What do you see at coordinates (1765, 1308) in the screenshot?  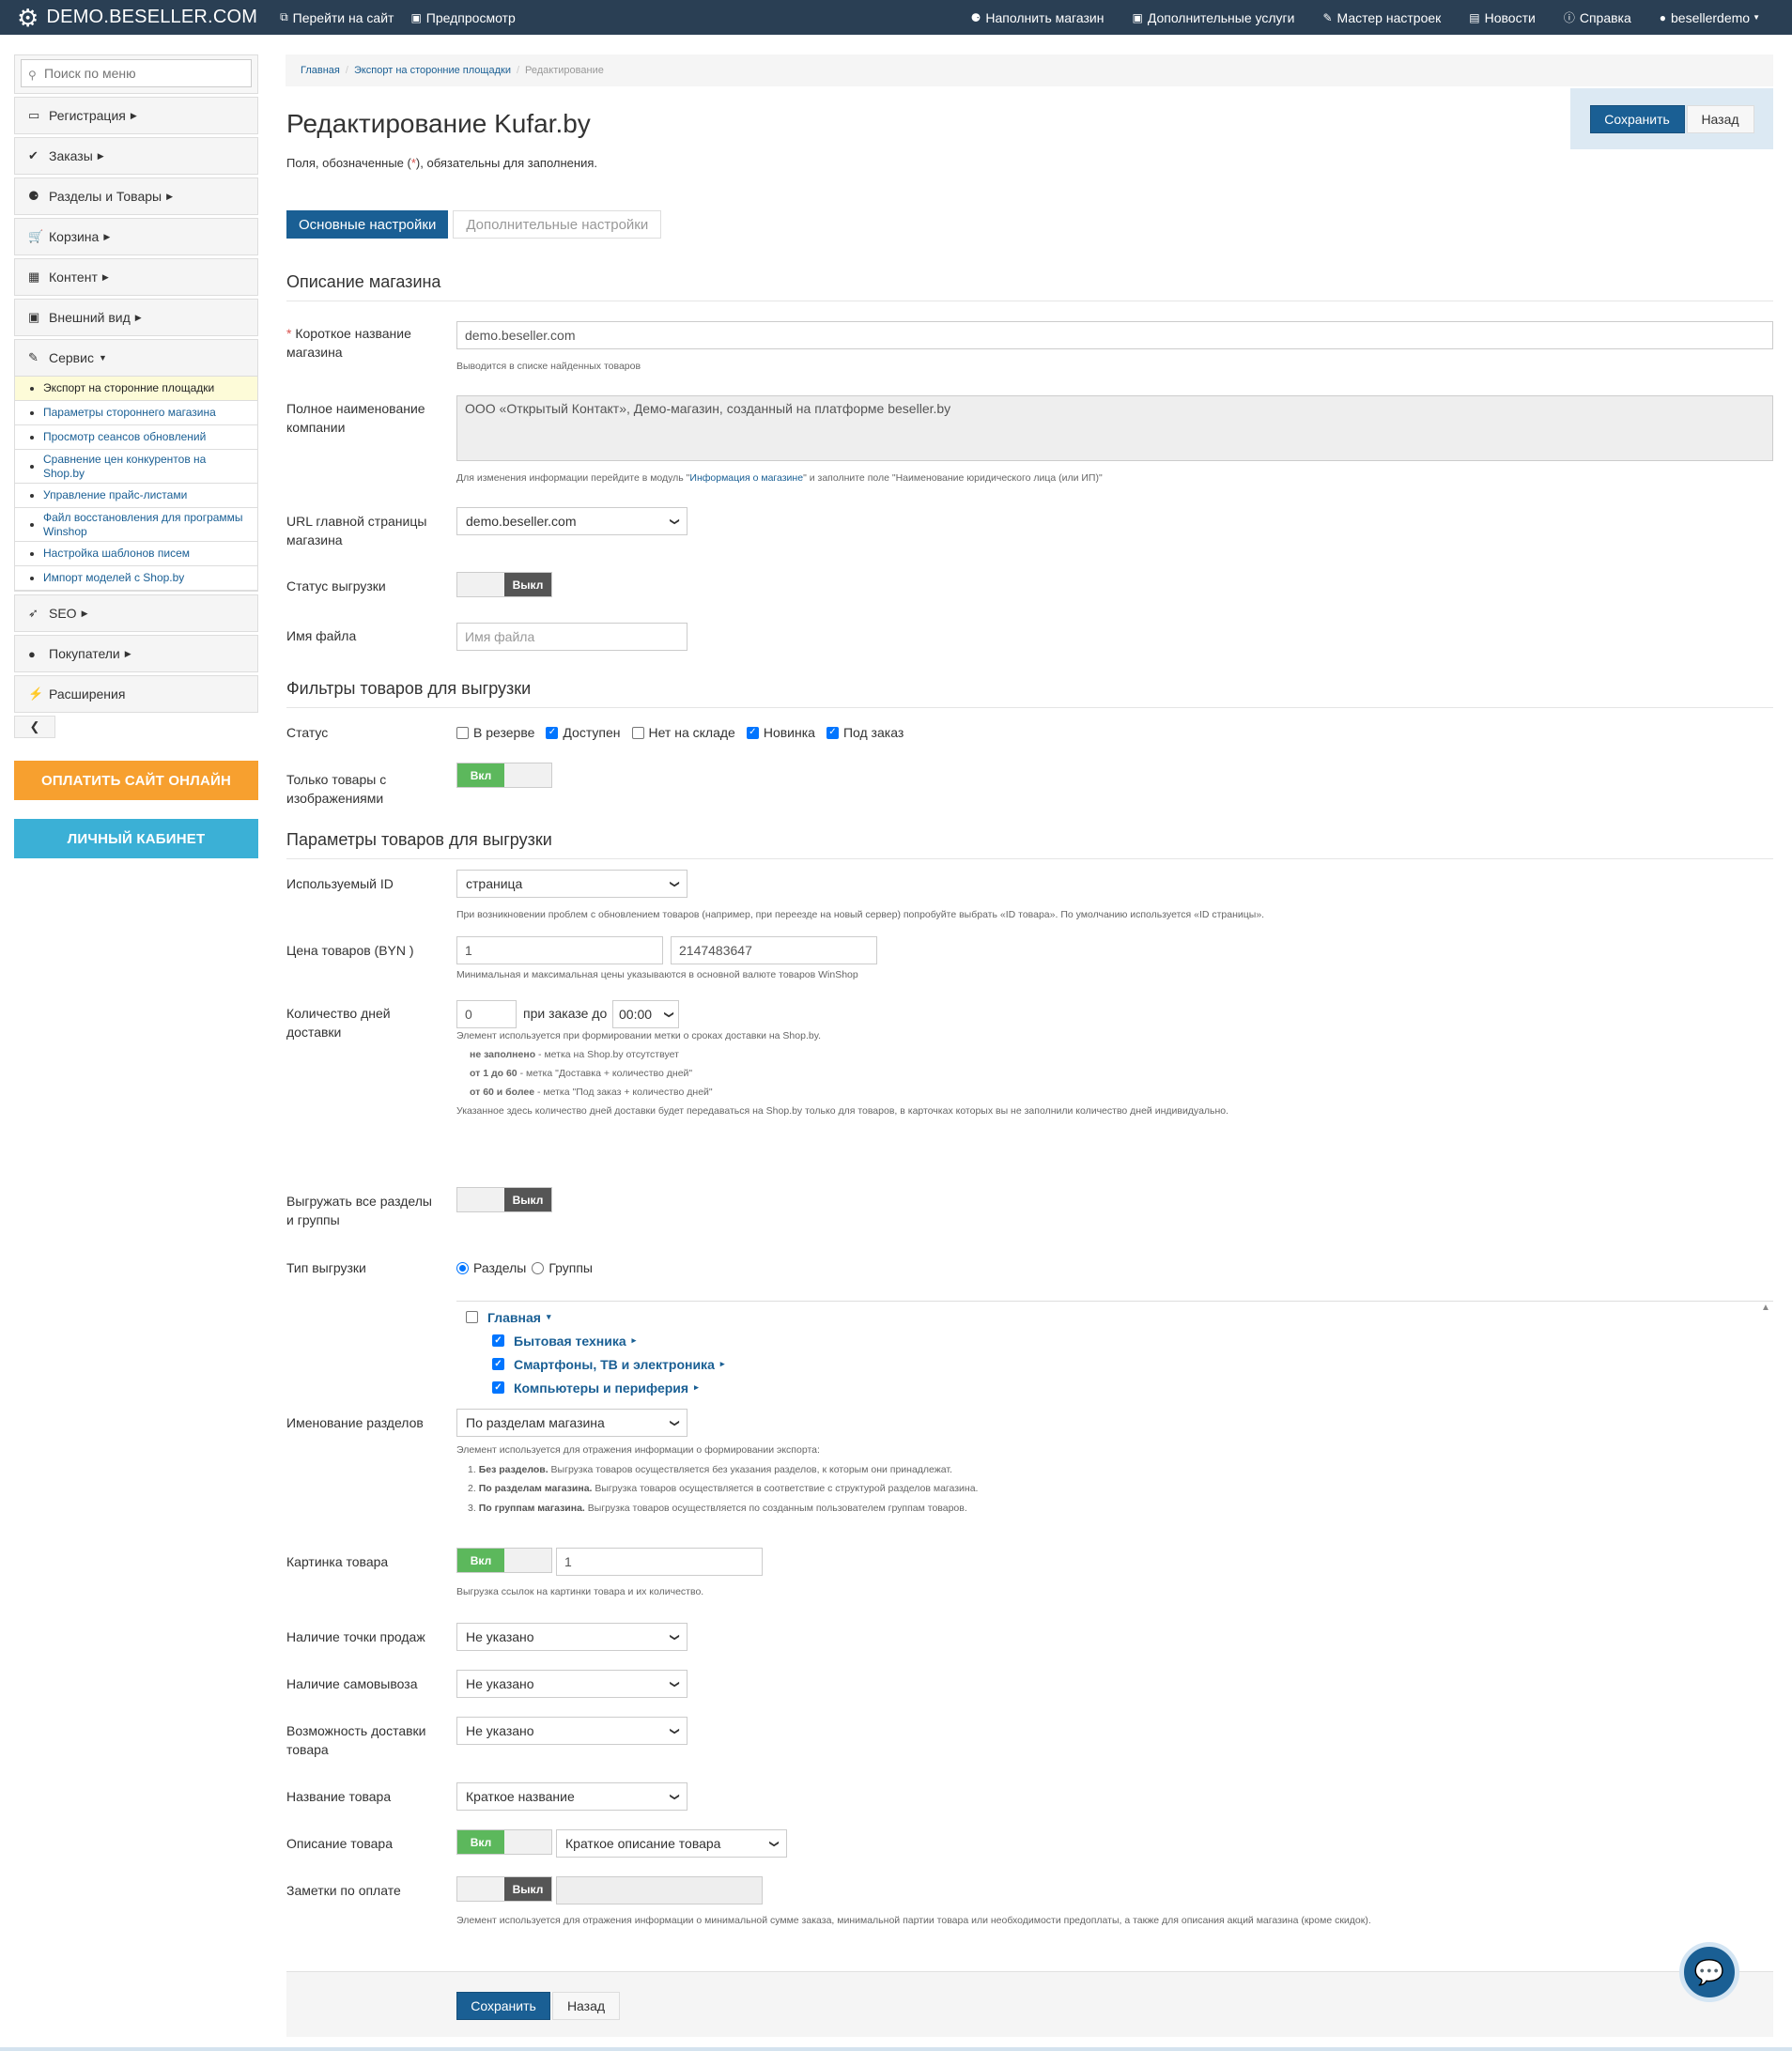 I see `scroll-up-icon: ▲` at bounding box center [1765, 1308].